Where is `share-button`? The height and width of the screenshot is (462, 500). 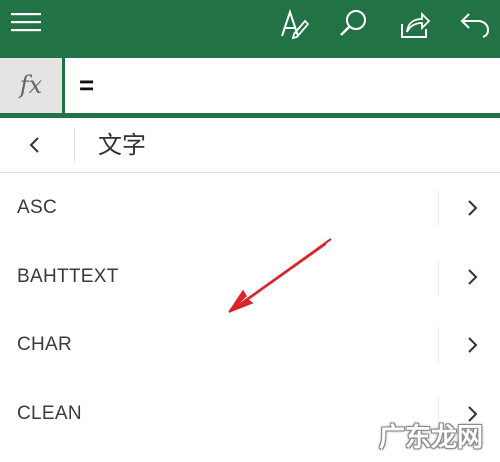
share-button is located at coordinates (414, 26).